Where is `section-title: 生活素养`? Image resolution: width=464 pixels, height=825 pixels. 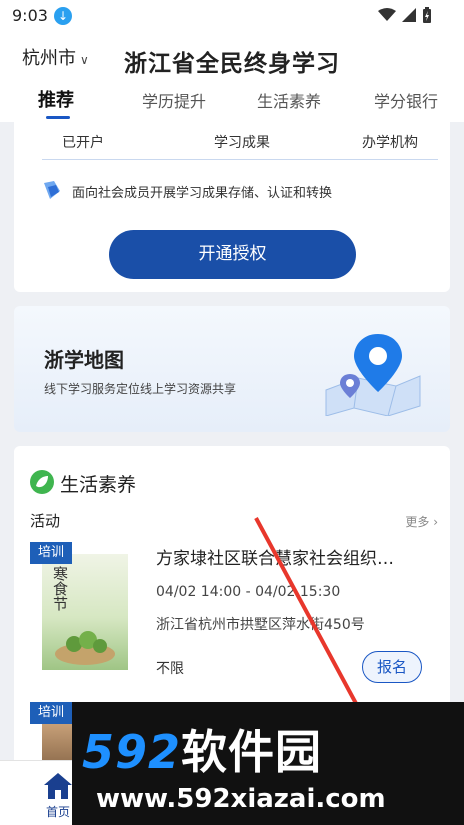 section-title: 生活素养 is located at coordinates (98, 485).